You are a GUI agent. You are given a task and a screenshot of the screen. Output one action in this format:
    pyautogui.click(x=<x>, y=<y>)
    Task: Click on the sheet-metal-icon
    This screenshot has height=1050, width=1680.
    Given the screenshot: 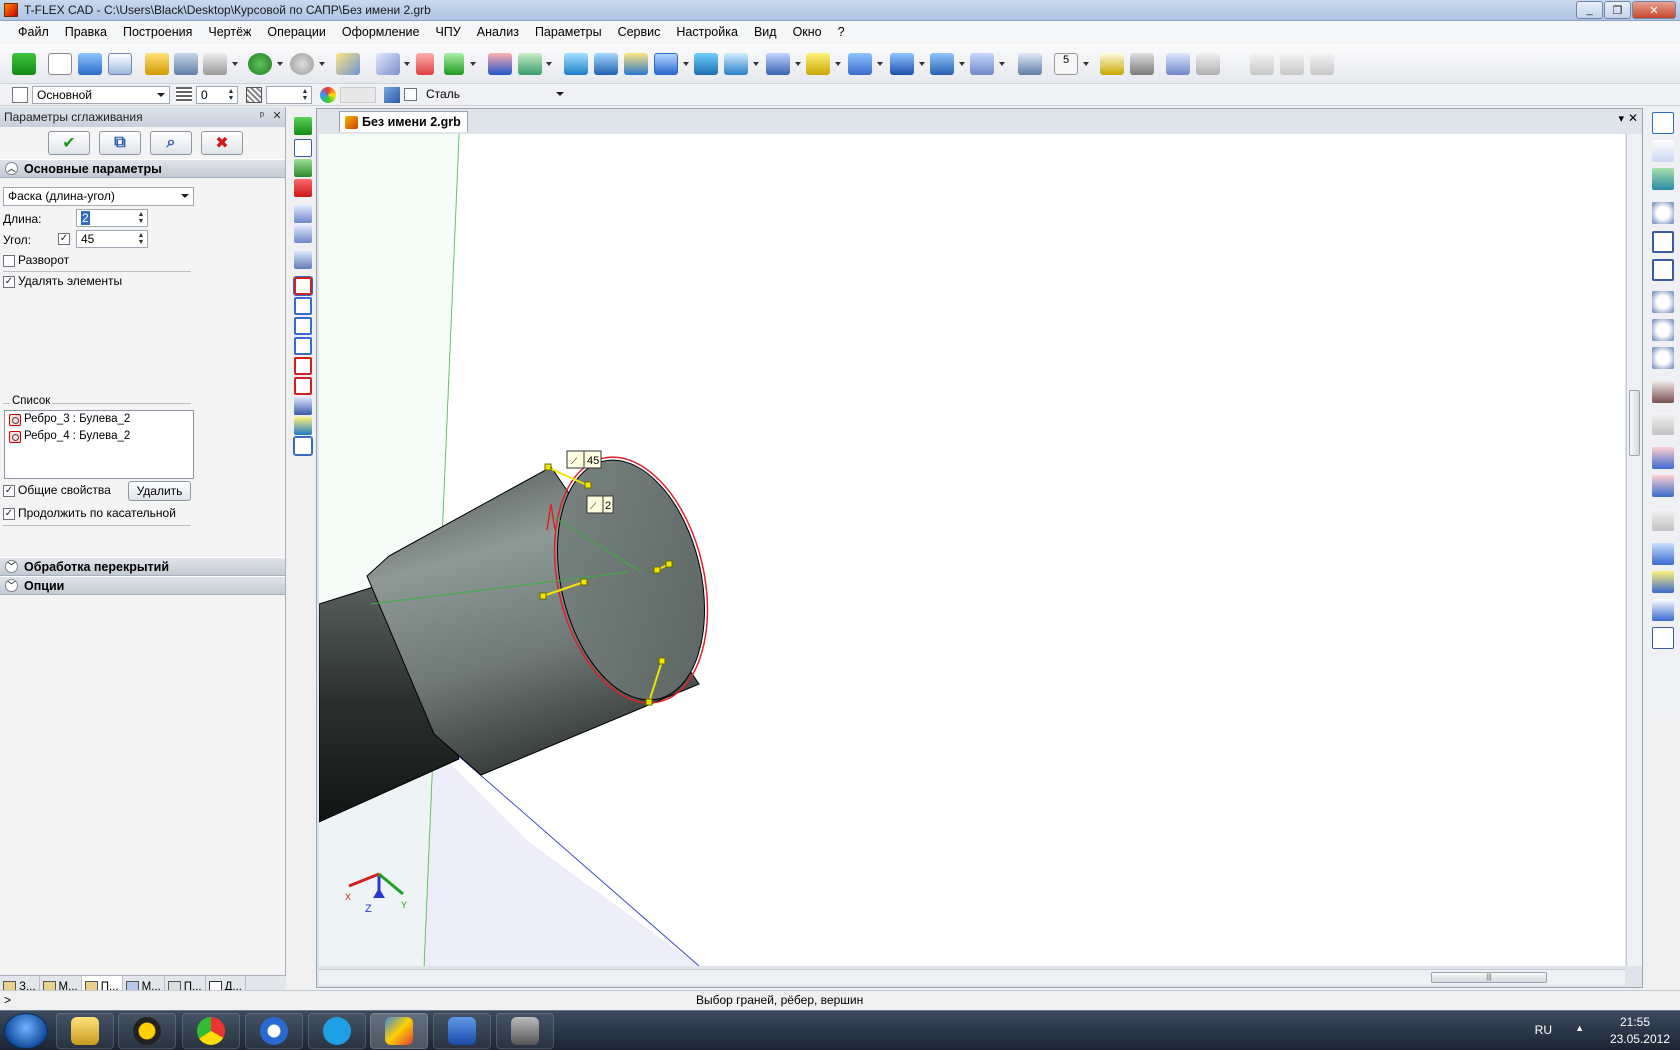 What is the action you would take?
    pyautogui.click(x=818, y=64)
    